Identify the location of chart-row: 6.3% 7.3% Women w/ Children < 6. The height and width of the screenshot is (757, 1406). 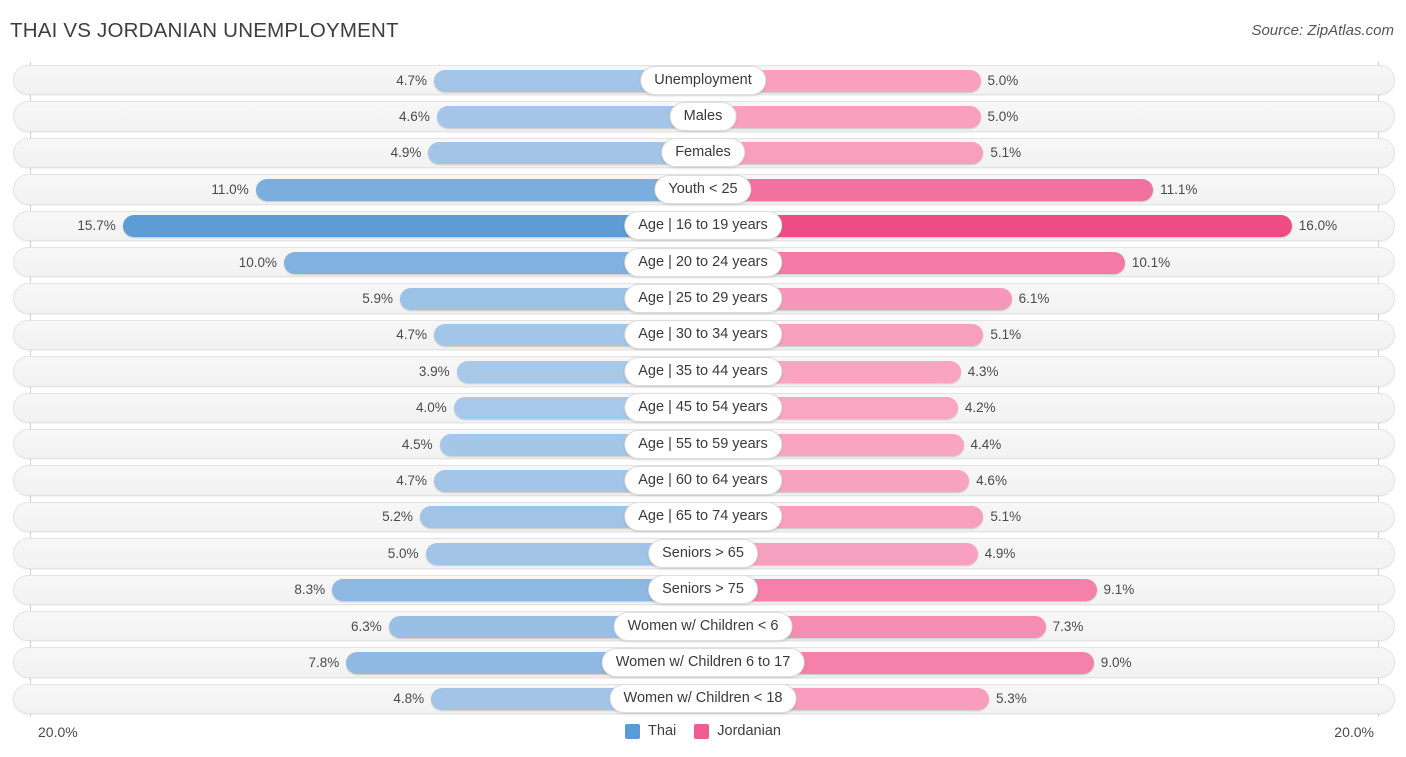
(703, 626).